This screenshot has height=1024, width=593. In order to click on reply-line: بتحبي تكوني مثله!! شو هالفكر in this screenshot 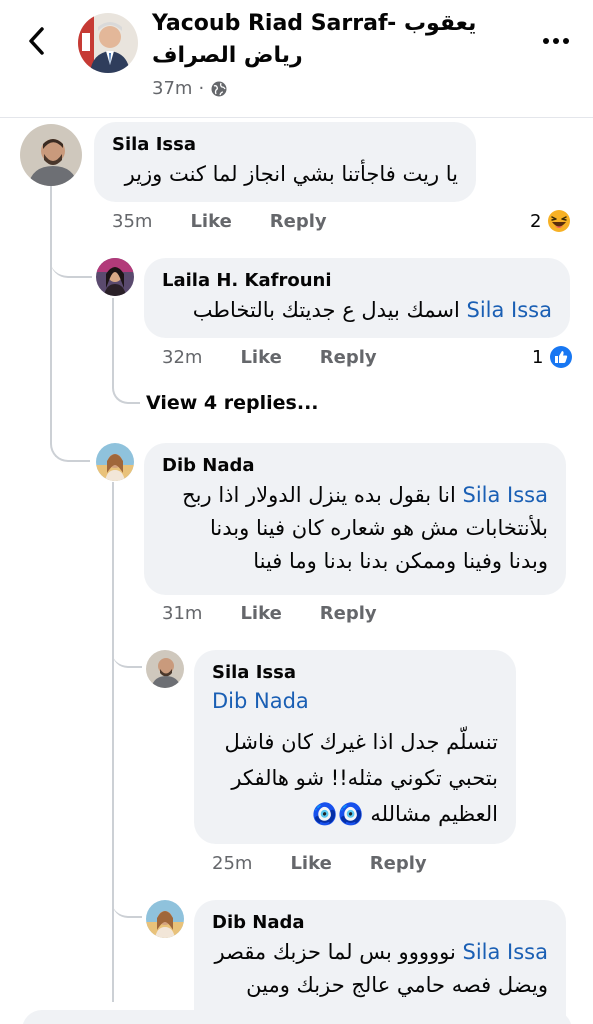, I will do `click(364, 778)`.